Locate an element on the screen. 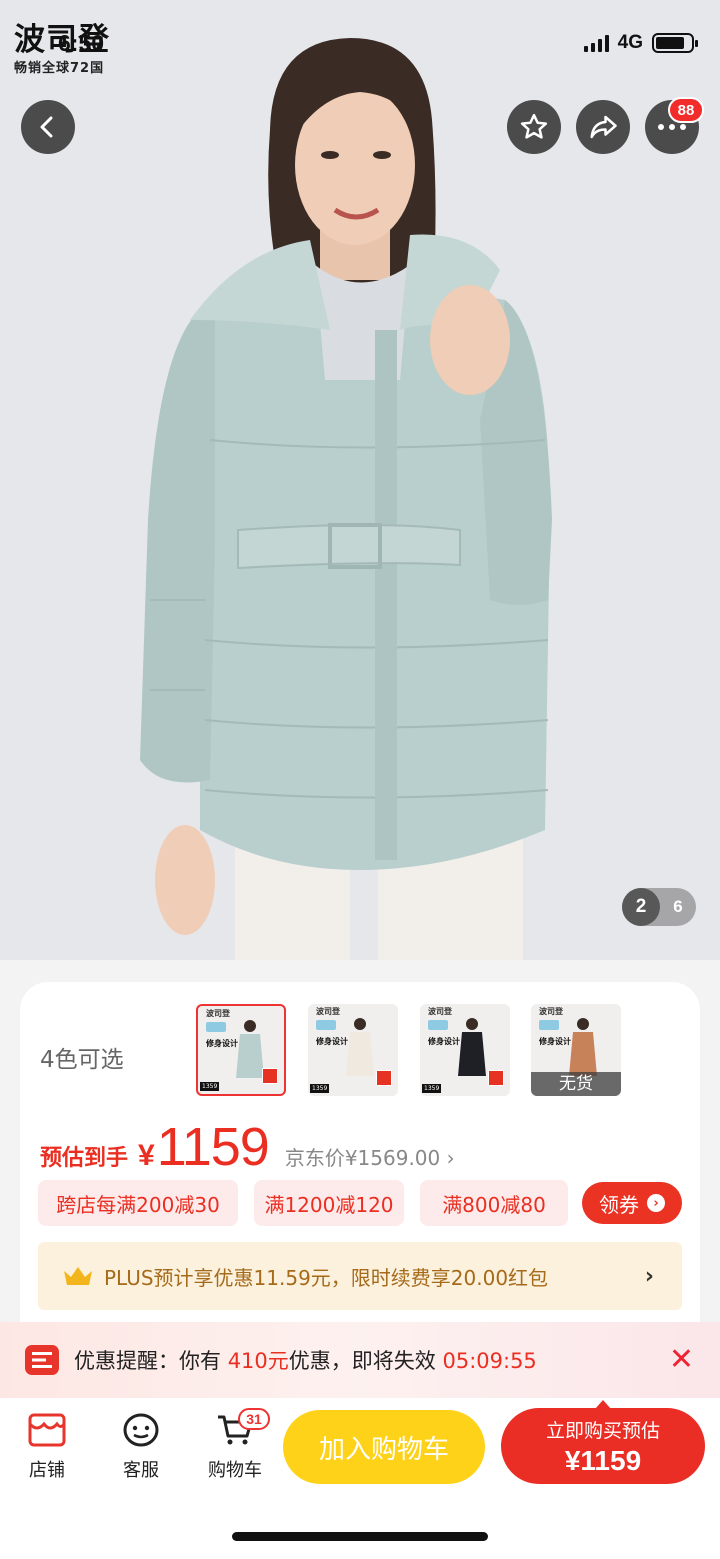 This screenshot has width=720, height=1559. buy-now-label: 立即购买预估 is located at coordinates (602, 1431).